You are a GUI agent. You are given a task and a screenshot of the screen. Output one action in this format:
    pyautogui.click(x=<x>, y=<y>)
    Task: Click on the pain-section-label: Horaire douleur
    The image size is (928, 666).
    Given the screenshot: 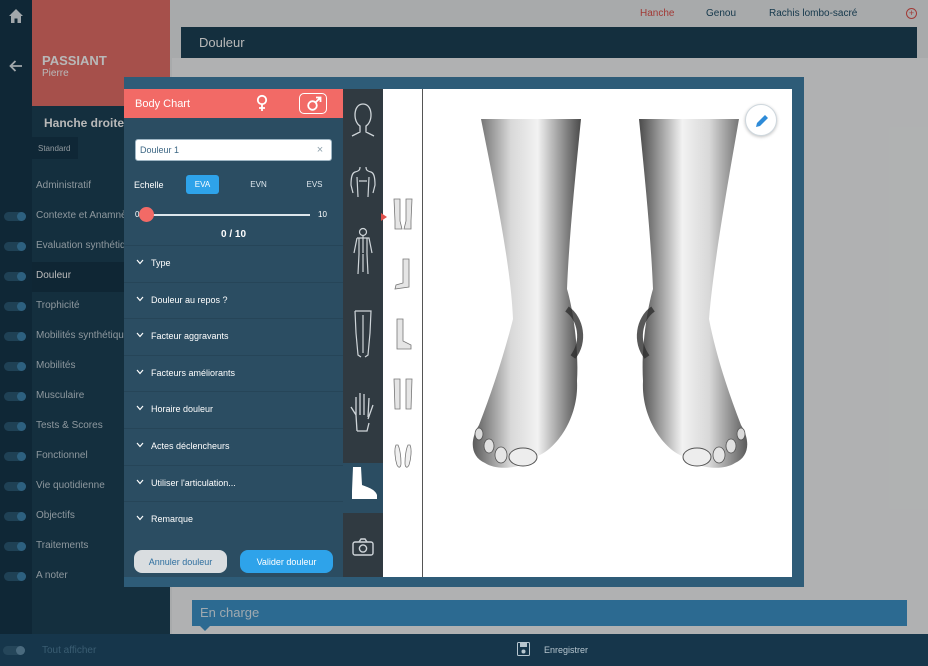 What is the action you would take?
    pyautogui.click(x=182, y=409)
    